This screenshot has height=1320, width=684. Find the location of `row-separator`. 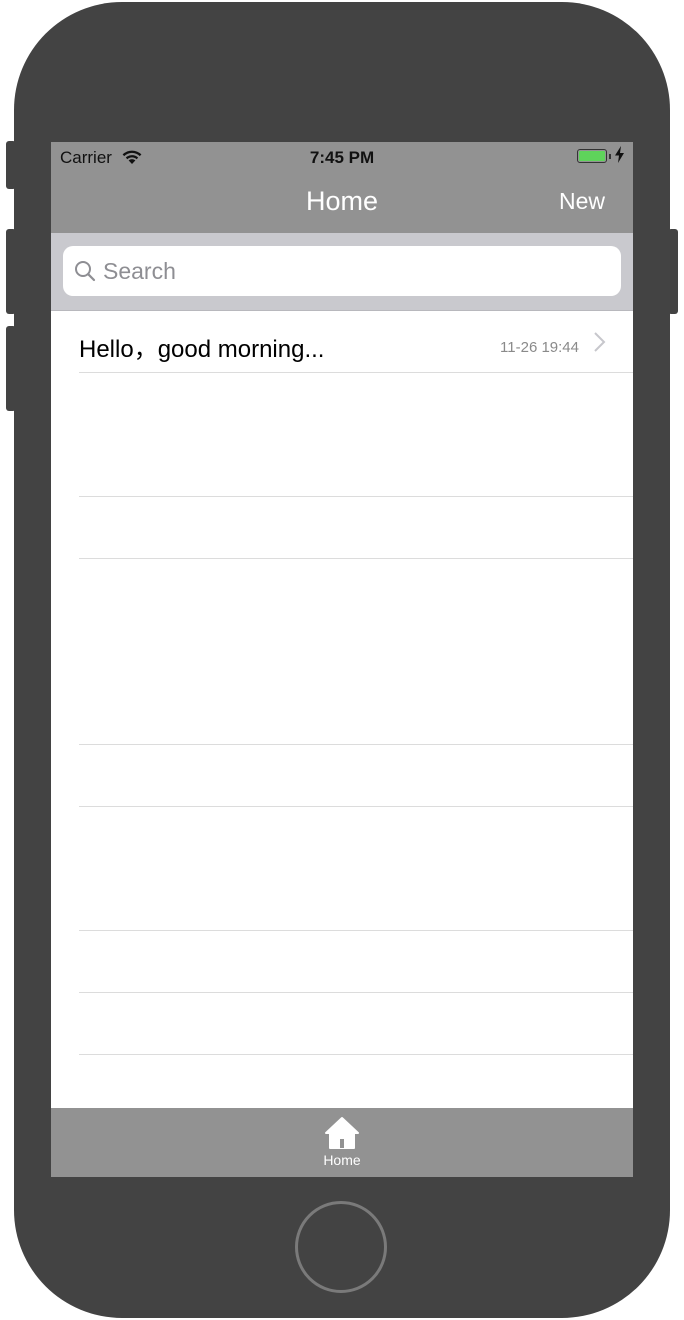

row-separator is located at coordinates (356, 1054).